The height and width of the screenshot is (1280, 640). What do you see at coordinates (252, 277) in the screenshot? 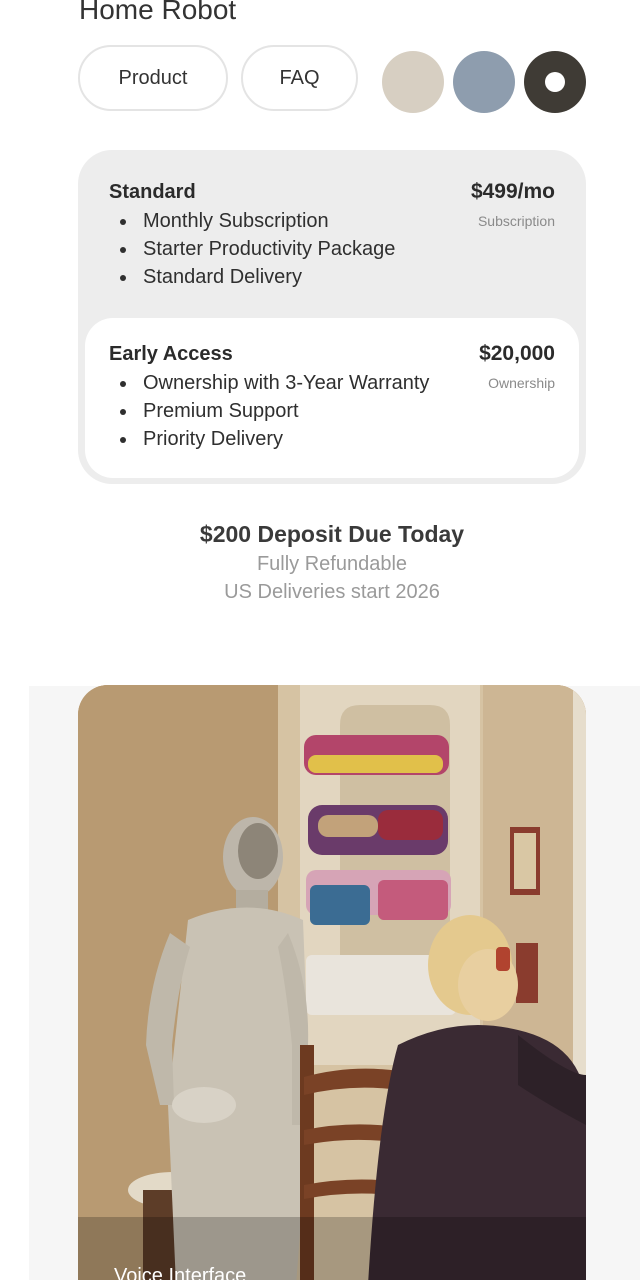
I see `list-item: Standard Delivery` at bounding box center [252, 277].